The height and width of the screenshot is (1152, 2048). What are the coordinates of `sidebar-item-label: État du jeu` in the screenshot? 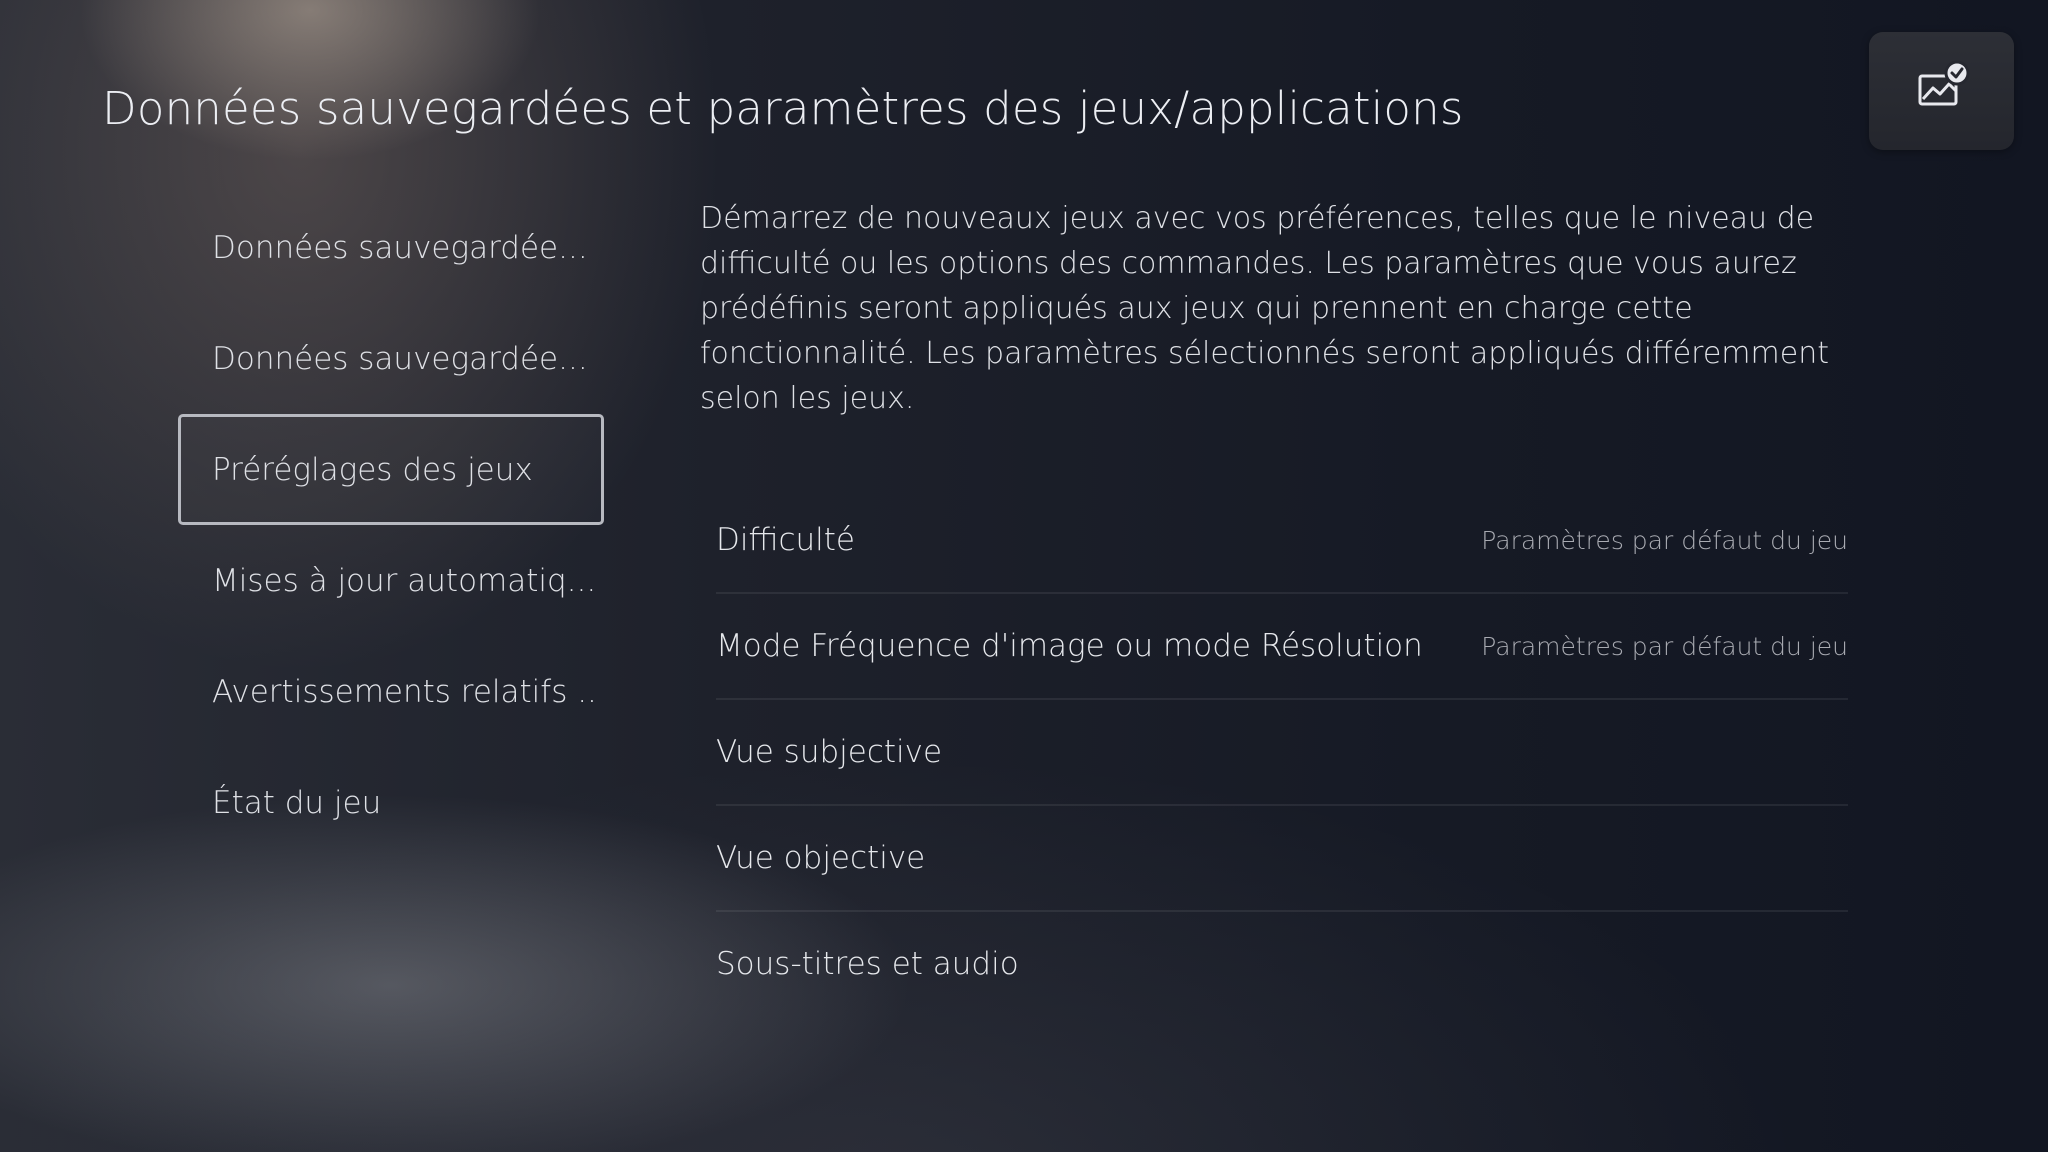 It's located at (297, 802).